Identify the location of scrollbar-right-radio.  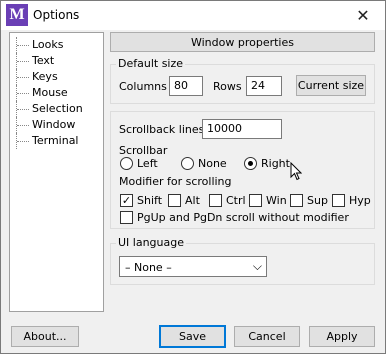
(250, 163).